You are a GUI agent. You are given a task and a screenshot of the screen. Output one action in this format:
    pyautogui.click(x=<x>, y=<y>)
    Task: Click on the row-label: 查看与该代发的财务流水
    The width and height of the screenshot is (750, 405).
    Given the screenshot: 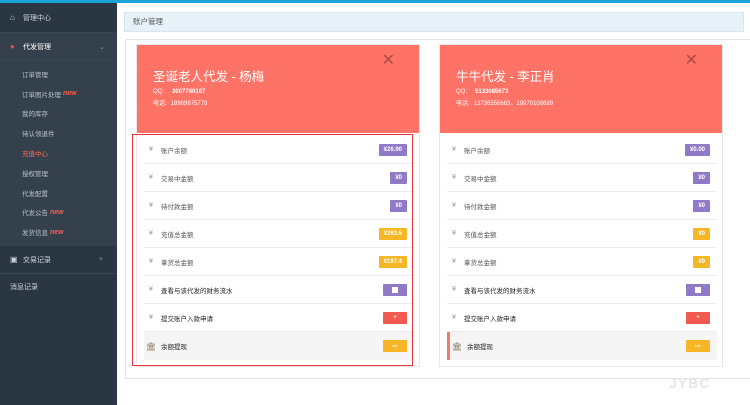 What is the action you would take?
    pyautogui.click(x=500, y=291)
    